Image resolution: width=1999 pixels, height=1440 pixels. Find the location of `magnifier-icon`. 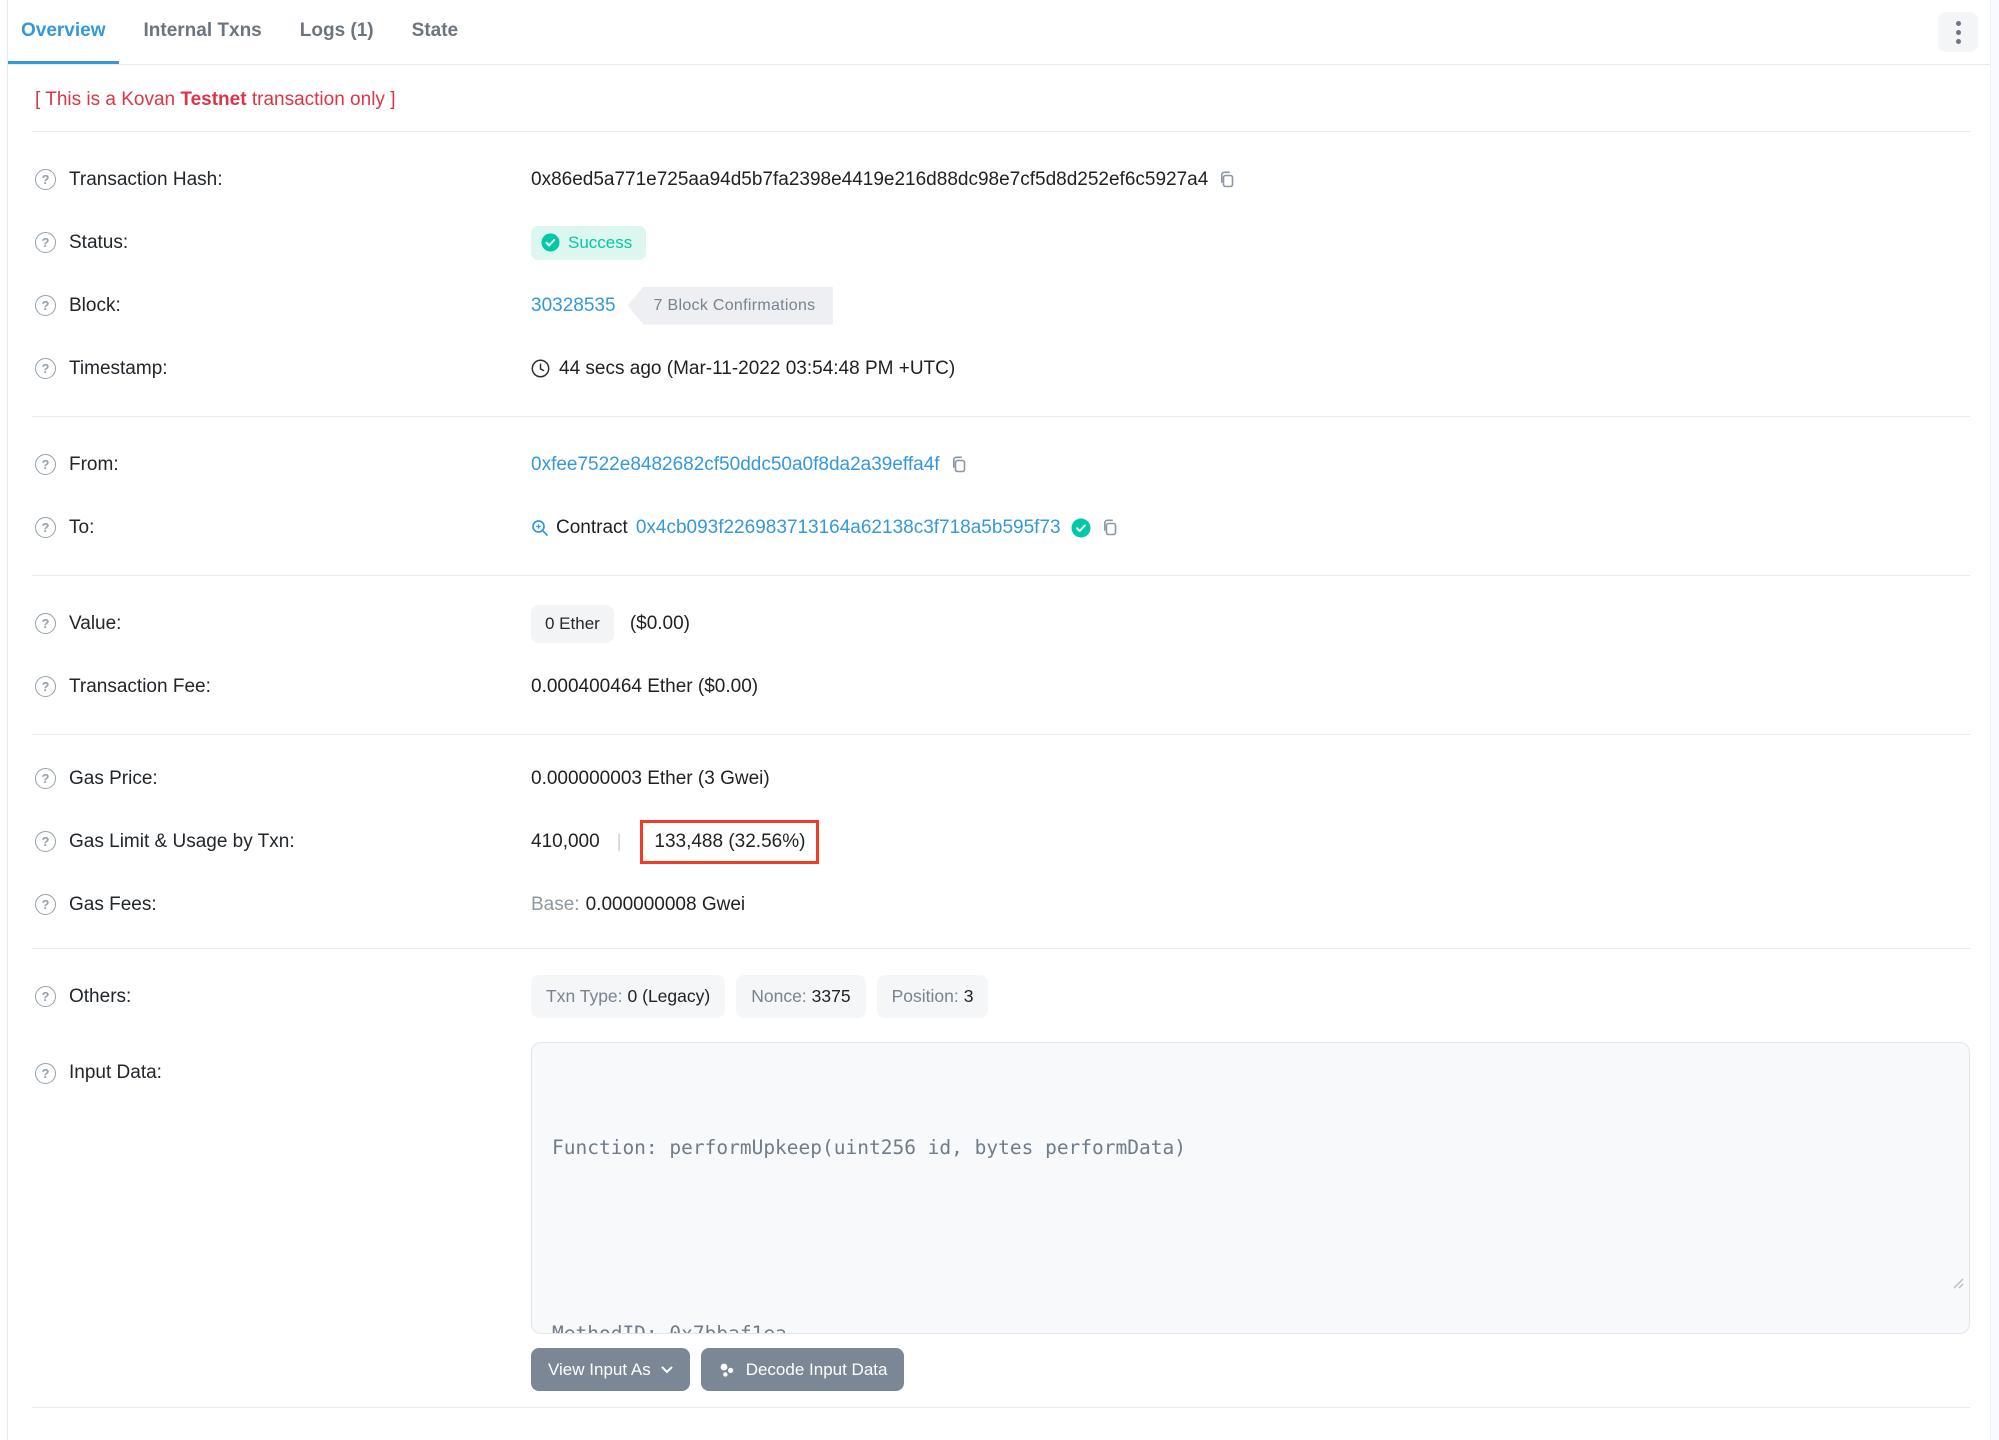

magnifier-icon is located at coordinates (540, 528).